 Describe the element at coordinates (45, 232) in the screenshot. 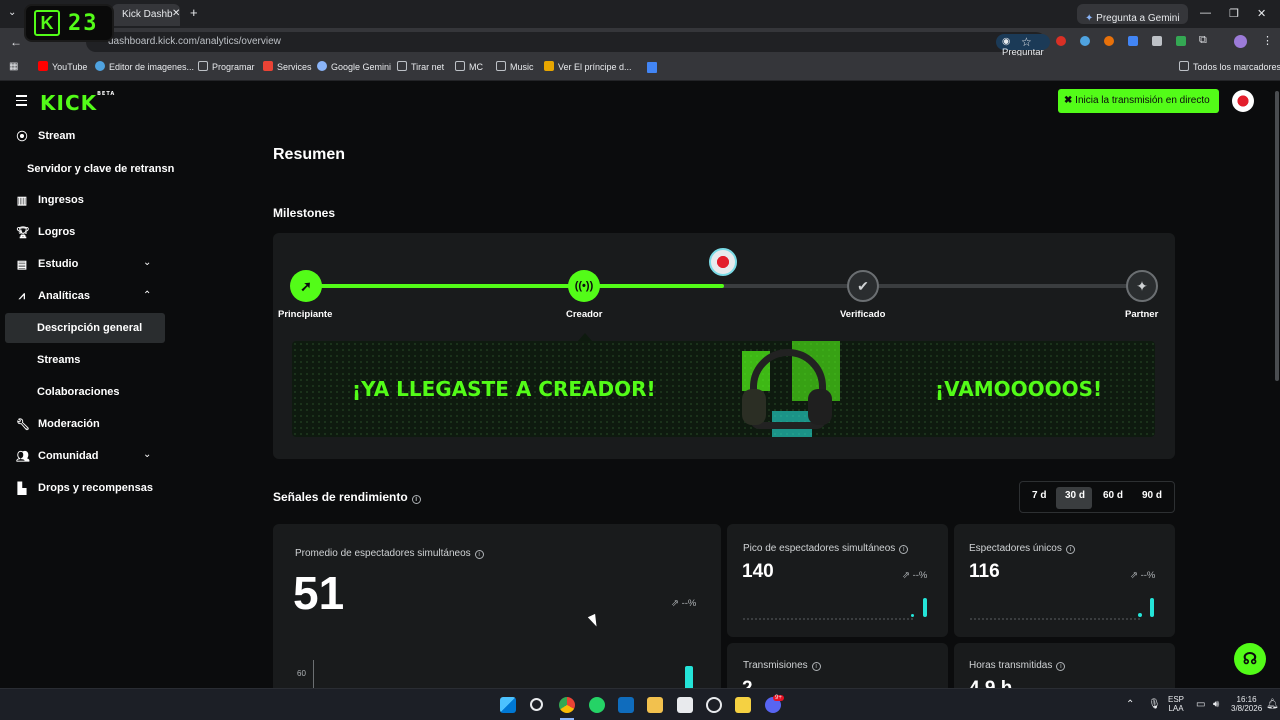

I see `sidebar-item-achievements: 🏆︎ Logros` at that location.